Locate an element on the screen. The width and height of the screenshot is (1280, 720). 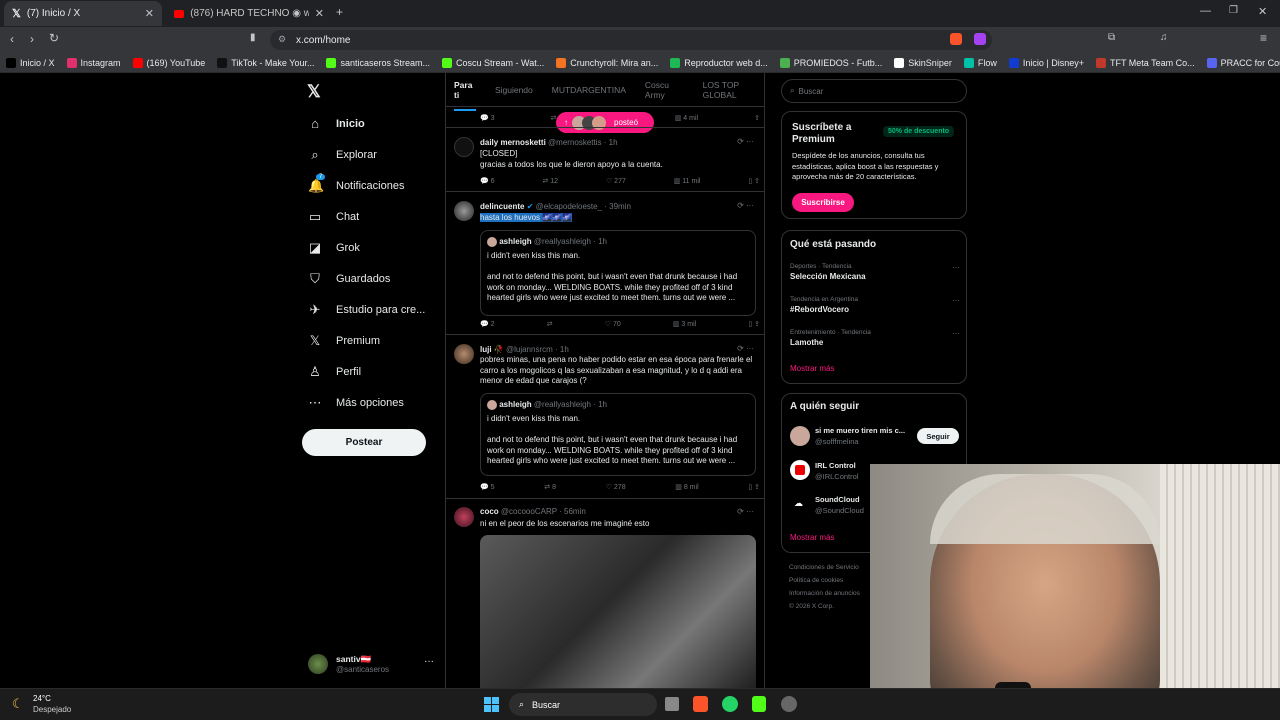
obs-icon is located at coordinates (789, 704).